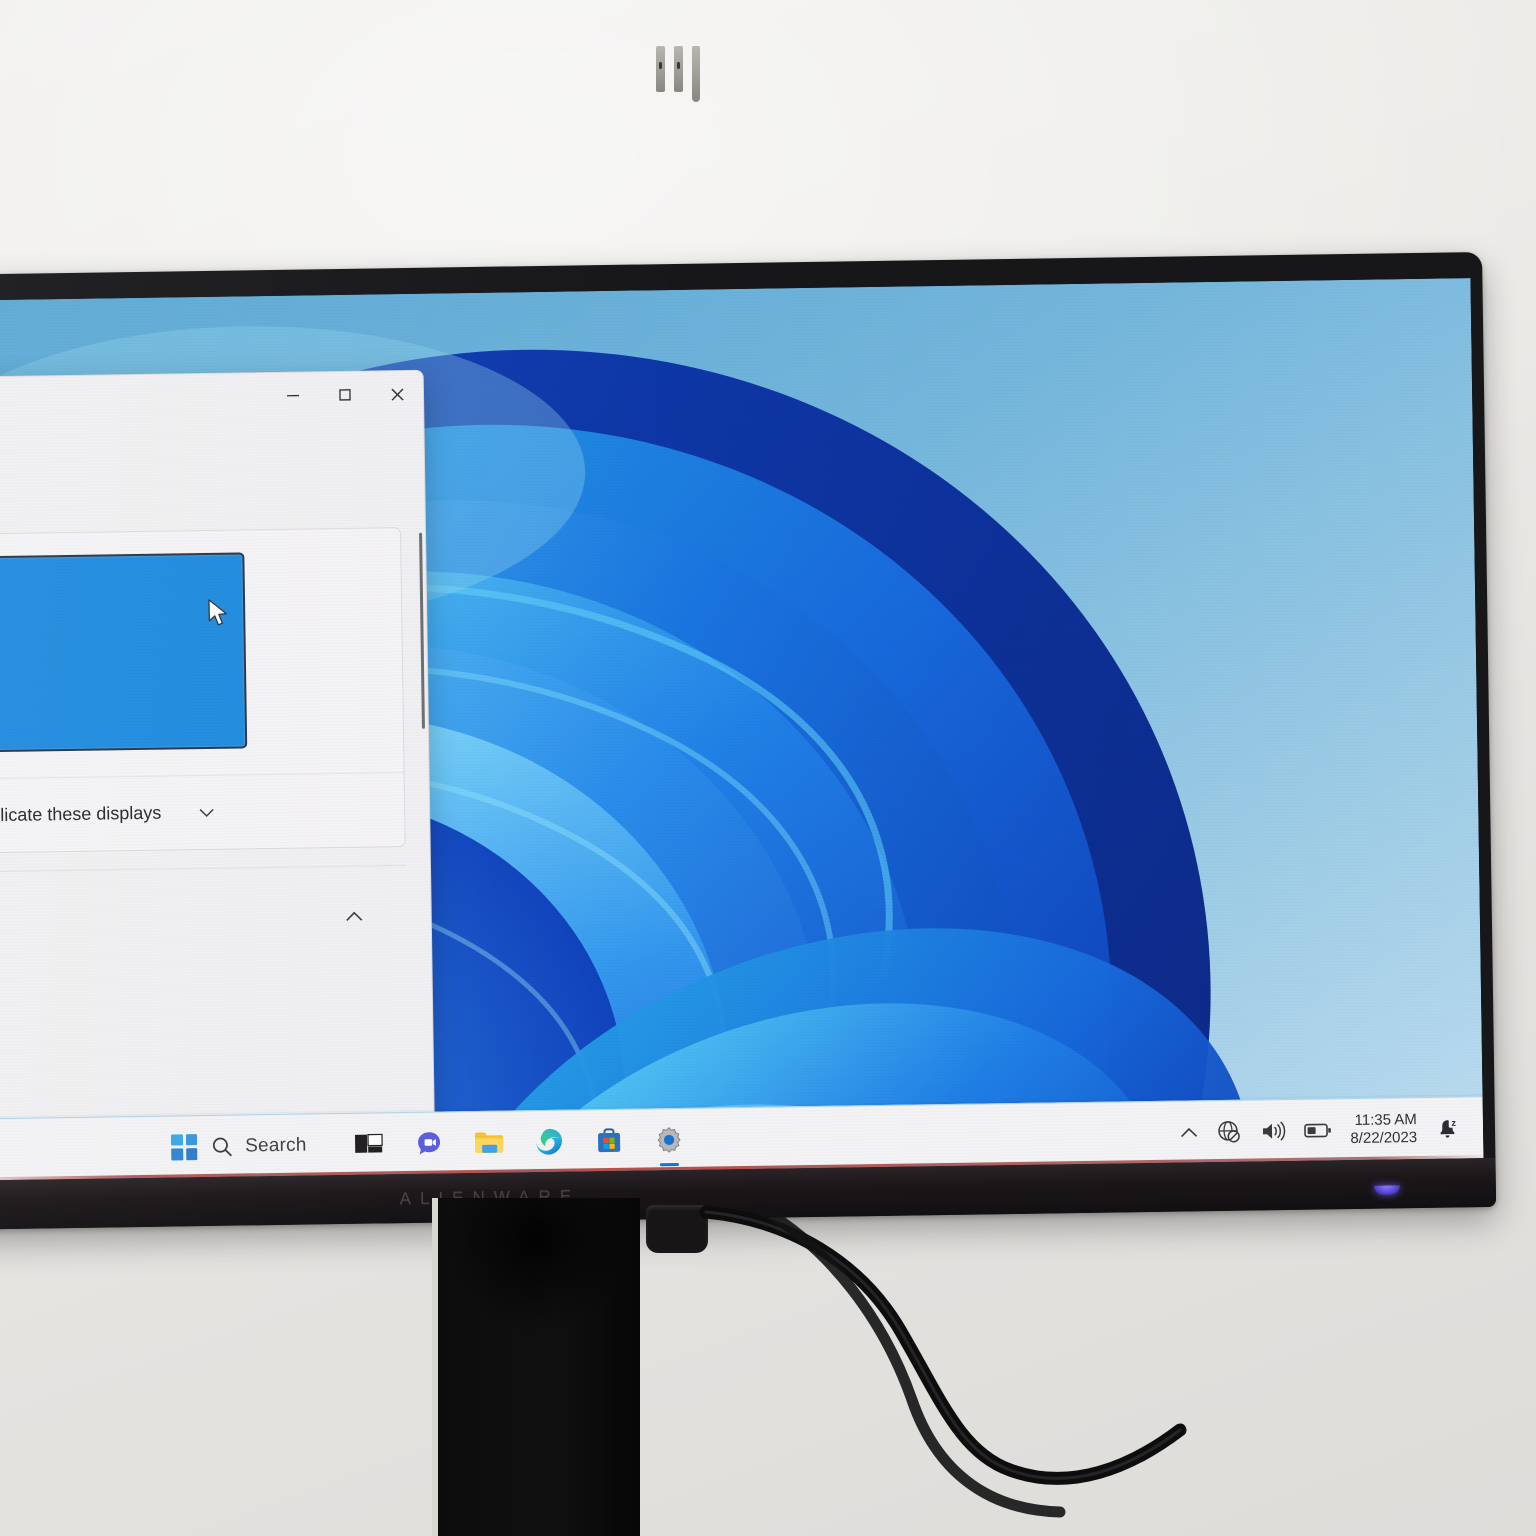 This screenshot has height=1536, width=1536. I want to click on close-button, so click(397, 394).